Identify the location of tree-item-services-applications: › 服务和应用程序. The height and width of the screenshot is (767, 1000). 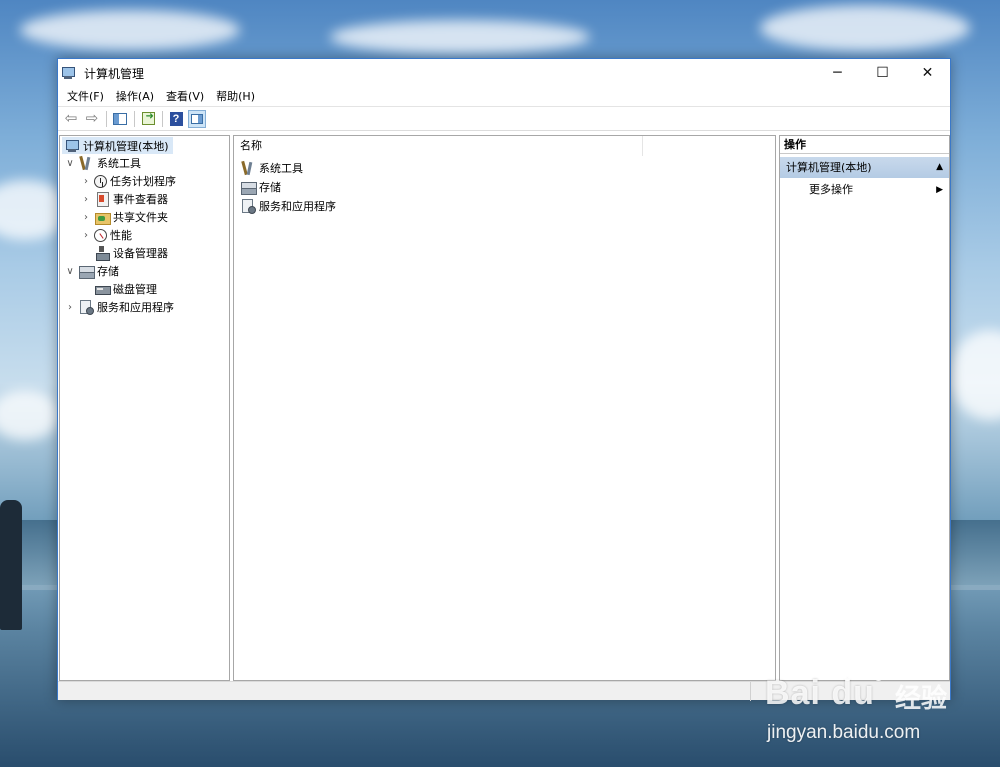
(144, 307).